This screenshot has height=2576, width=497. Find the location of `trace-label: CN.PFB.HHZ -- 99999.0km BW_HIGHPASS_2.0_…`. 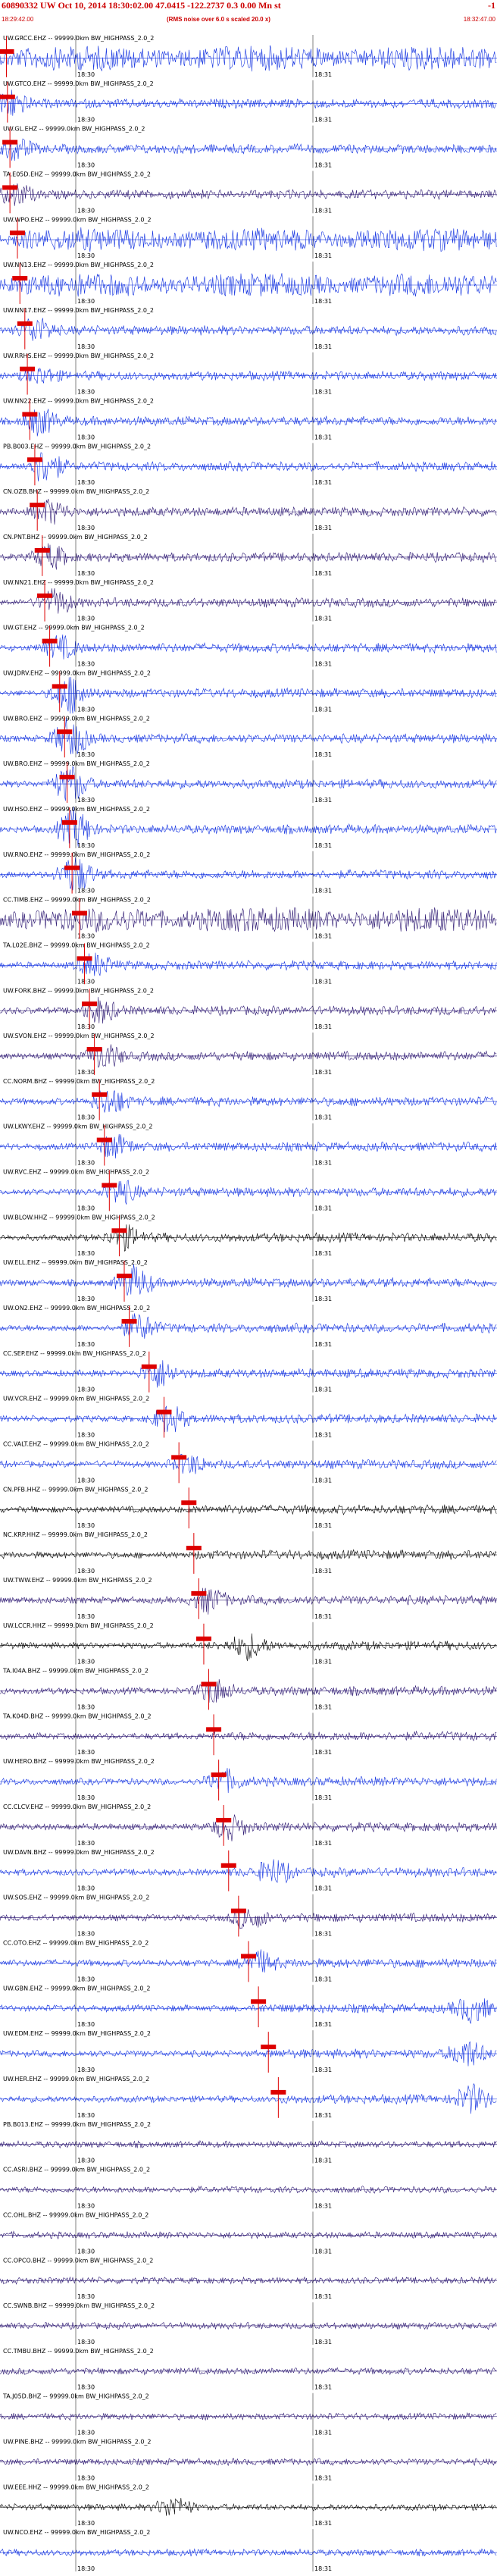

trace-label: CN.PFB.HHZ -- 99999.0km BW_HIGHPASS_2.0_… is located at coordinates (75, 1489).